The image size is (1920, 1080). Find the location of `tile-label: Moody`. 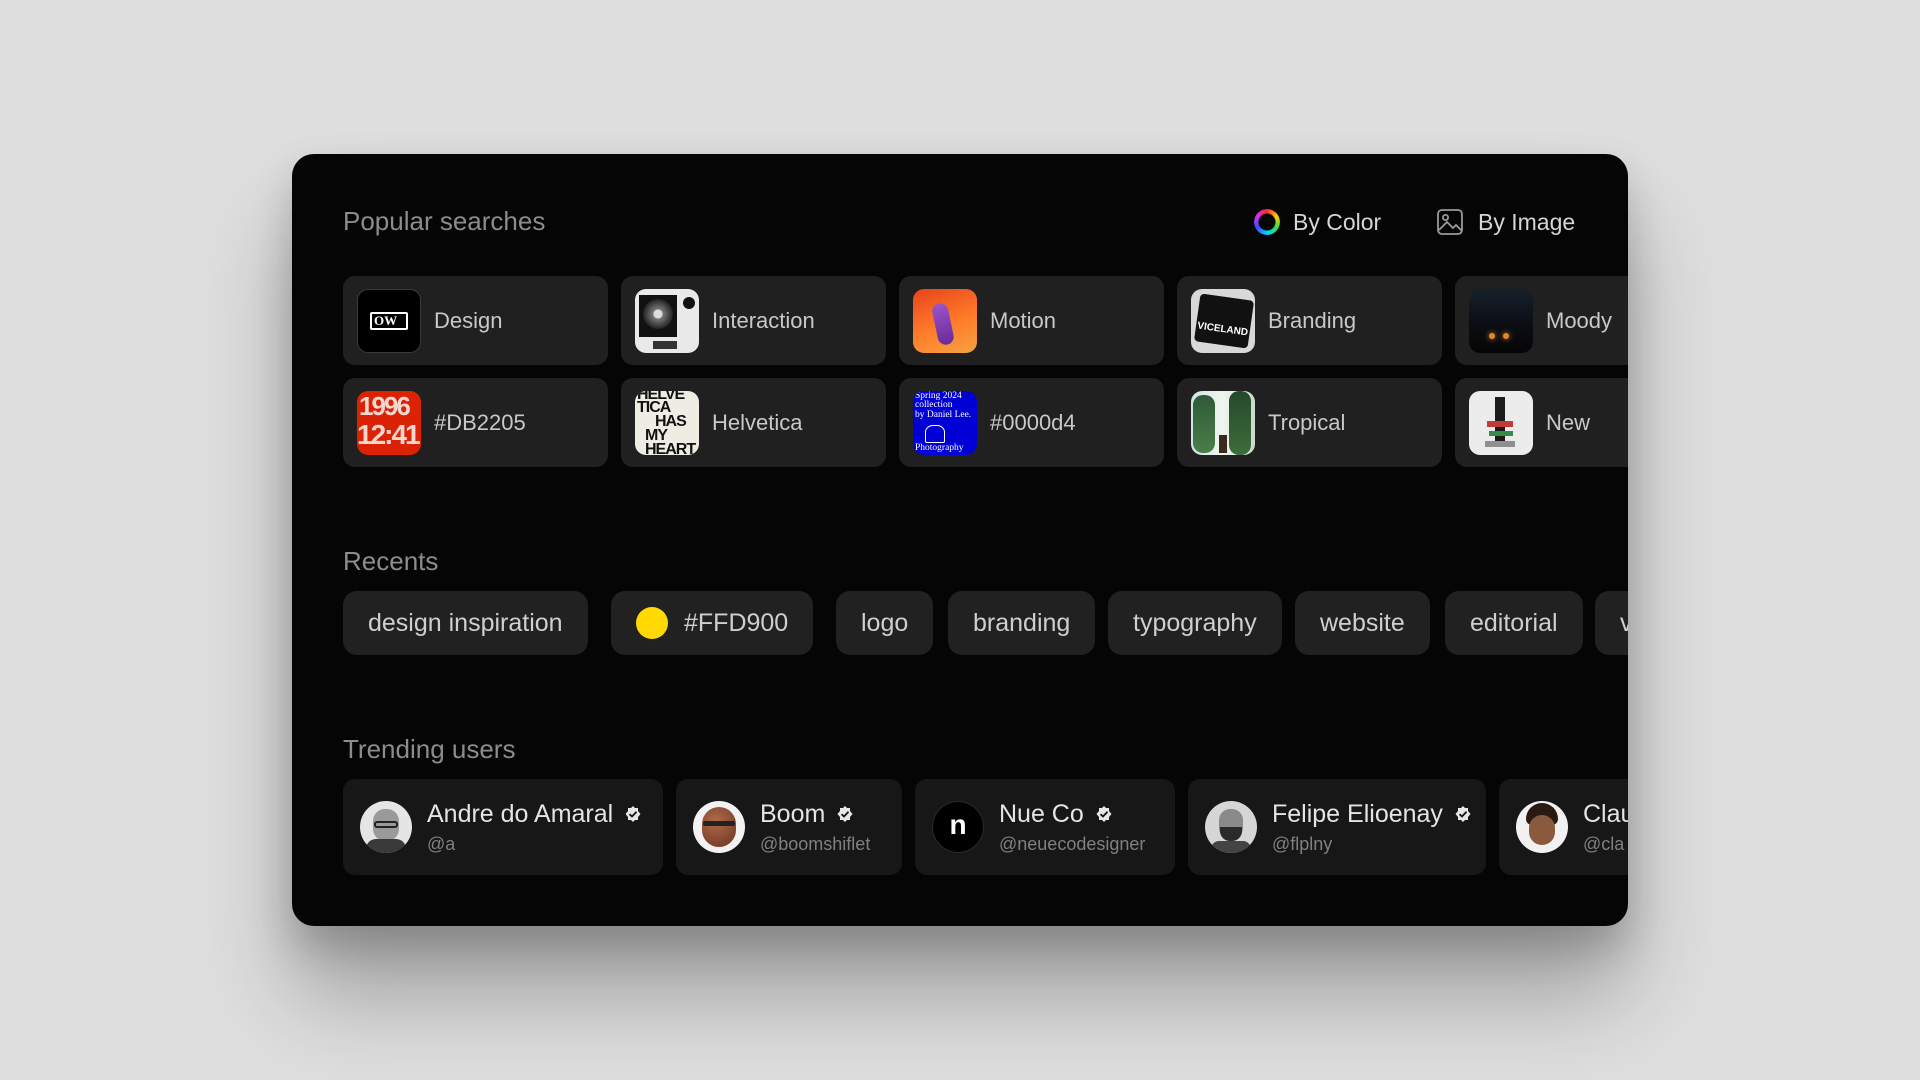

tile-label: Moody is located at coordinates (1579, 320).